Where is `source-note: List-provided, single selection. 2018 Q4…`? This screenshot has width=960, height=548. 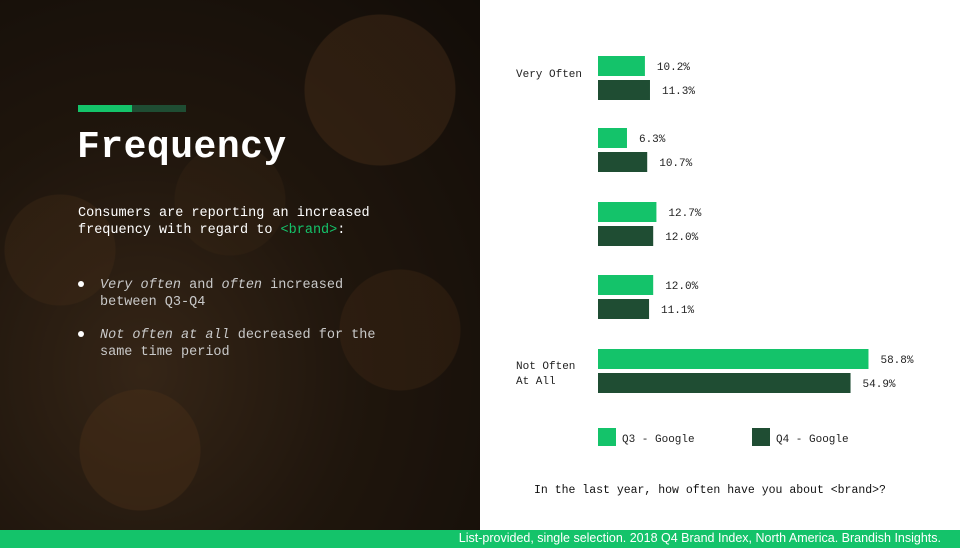 source-note: List-provided, single selection. 2018 Q4… is located at coordinates (699, 538).